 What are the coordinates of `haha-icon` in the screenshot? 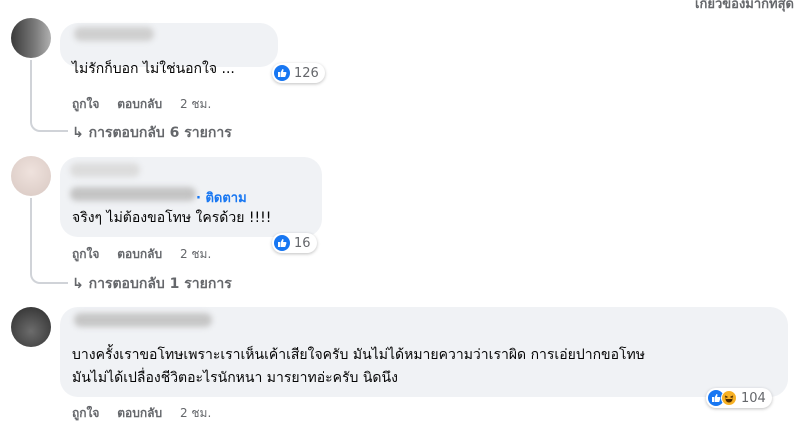 It's located at (729, 398).